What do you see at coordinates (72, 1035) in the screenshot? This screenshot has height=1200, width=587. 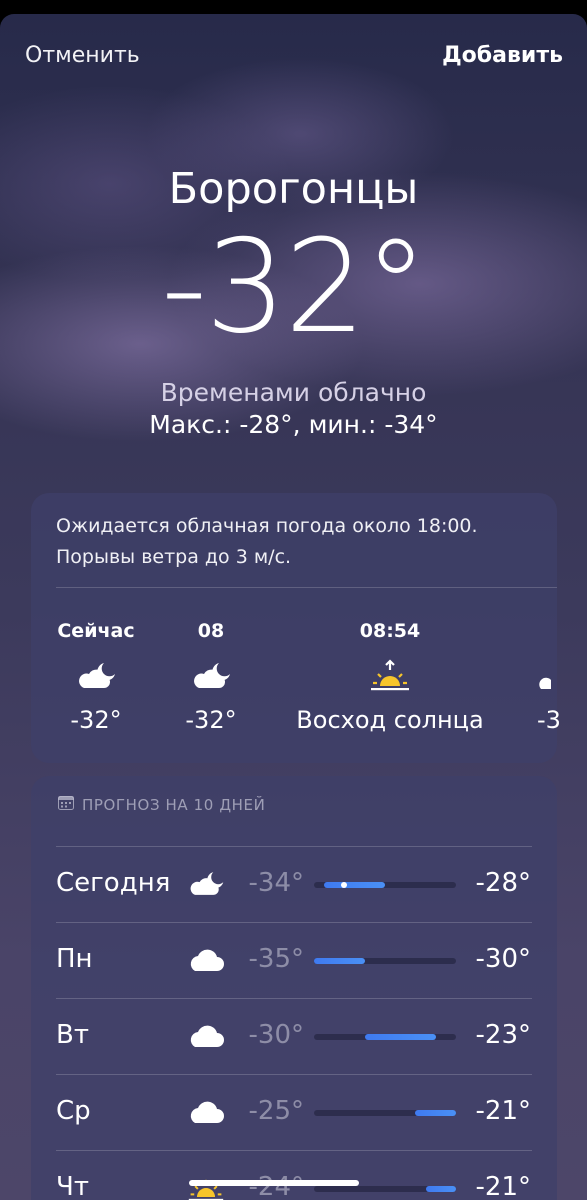 I see `day-label: Вт` at bounding box center [72, 1035].